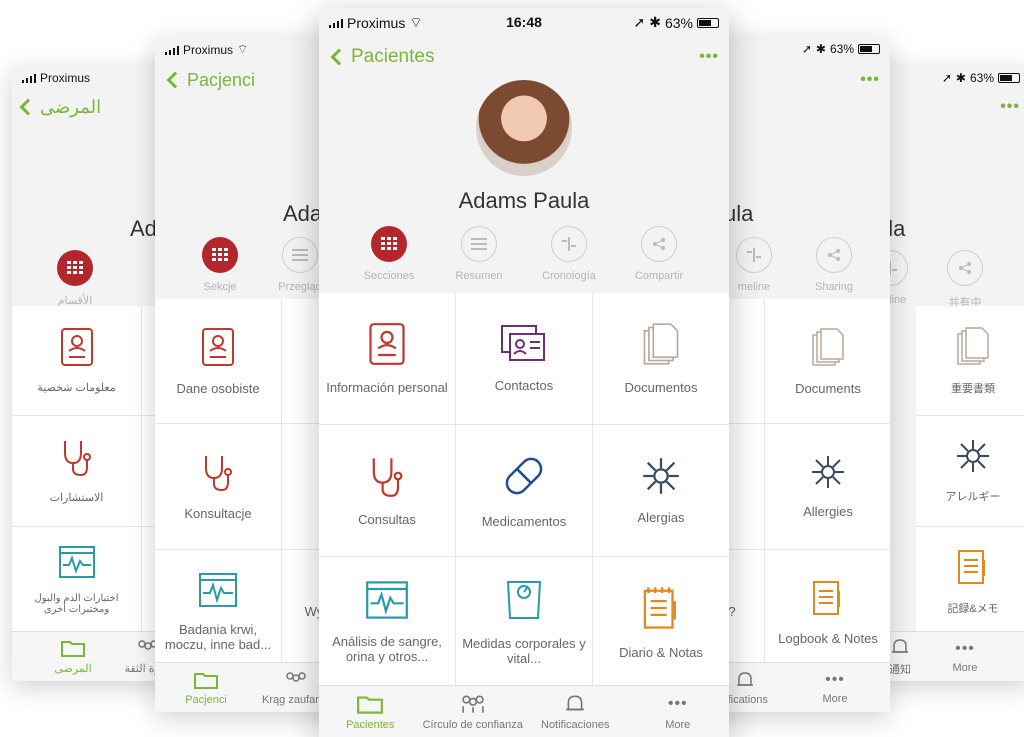 This screenshot has width=1024, height=737. Describe the element at coordinates (472, 724) in the screenshot. I see `nav-label: Círculo de confianza` at that location.